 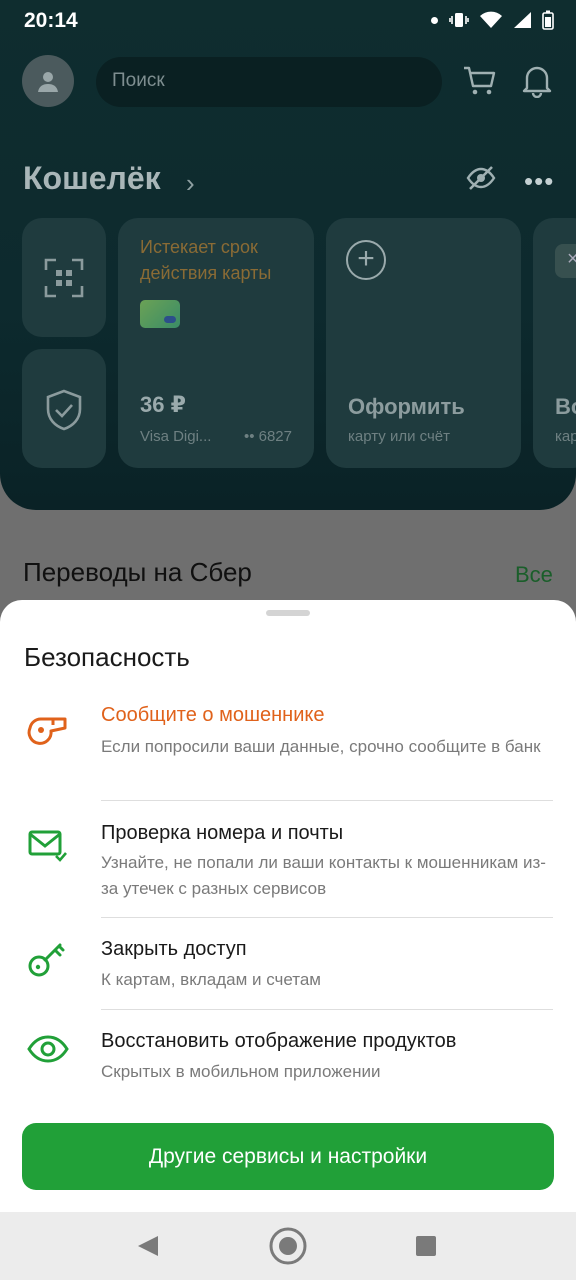 What do you see at coordinates (480, 80) in the screenshot?
I see `cart-icon` at bounding box center [480, 80].